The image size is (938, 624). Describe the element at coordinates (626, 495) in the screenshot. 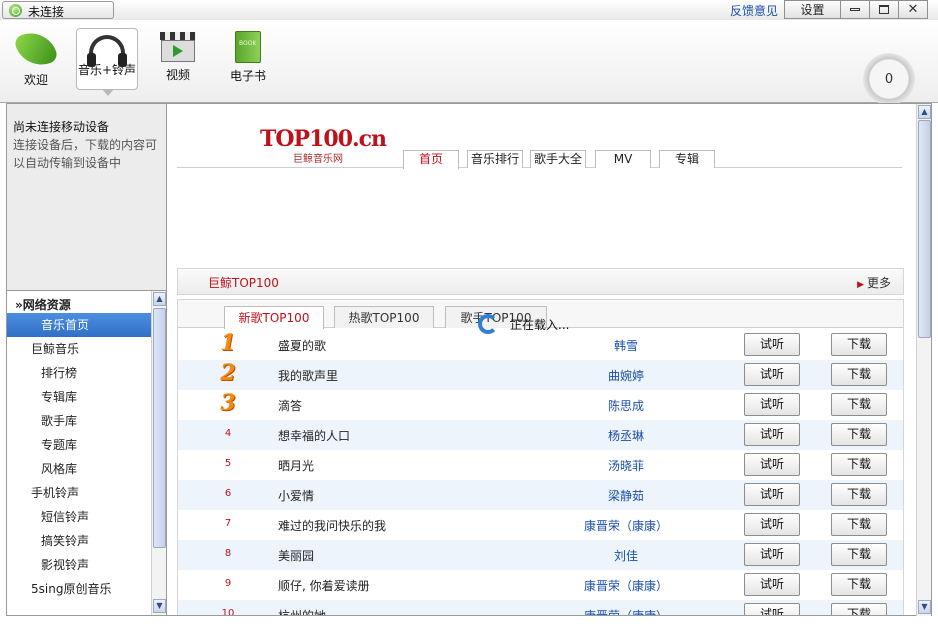

I see `singer-name: 梁静茹` at that location.